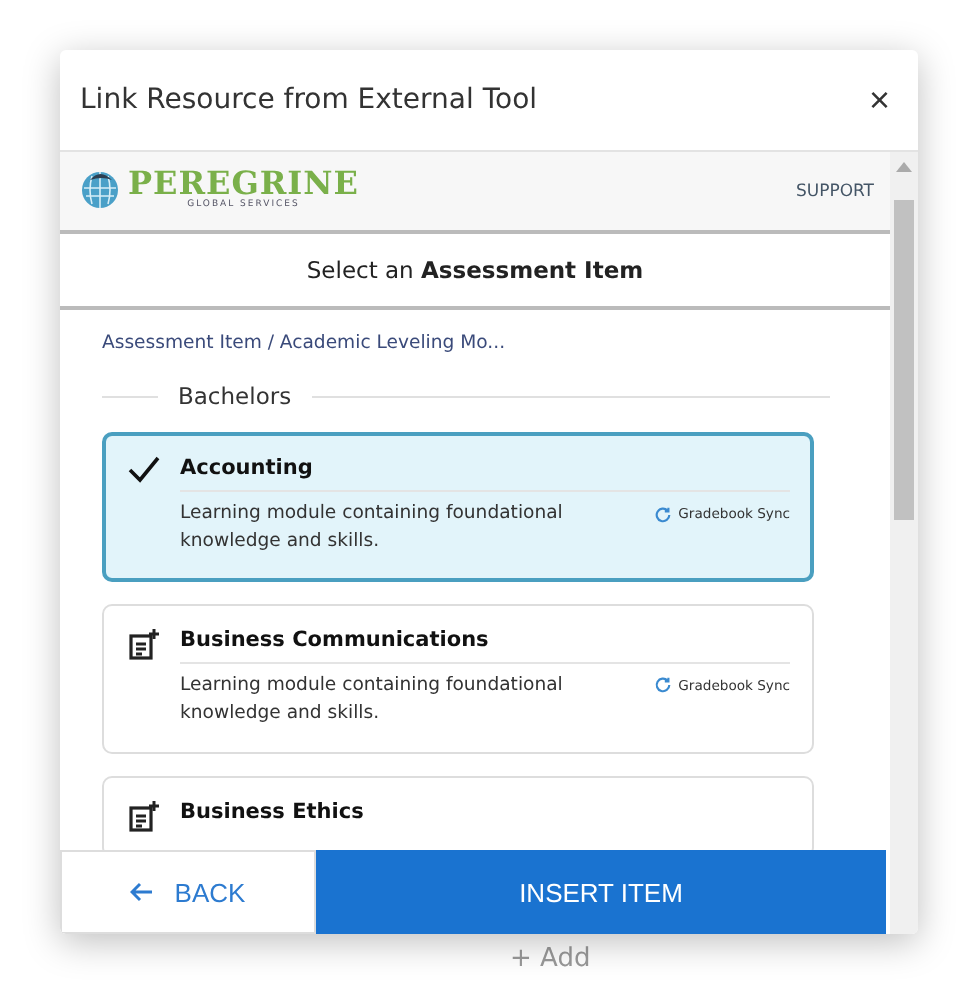 The width and height of the screenshot is (978, 1008). I want to click on group-label: Bachelors, so click(235, 396).